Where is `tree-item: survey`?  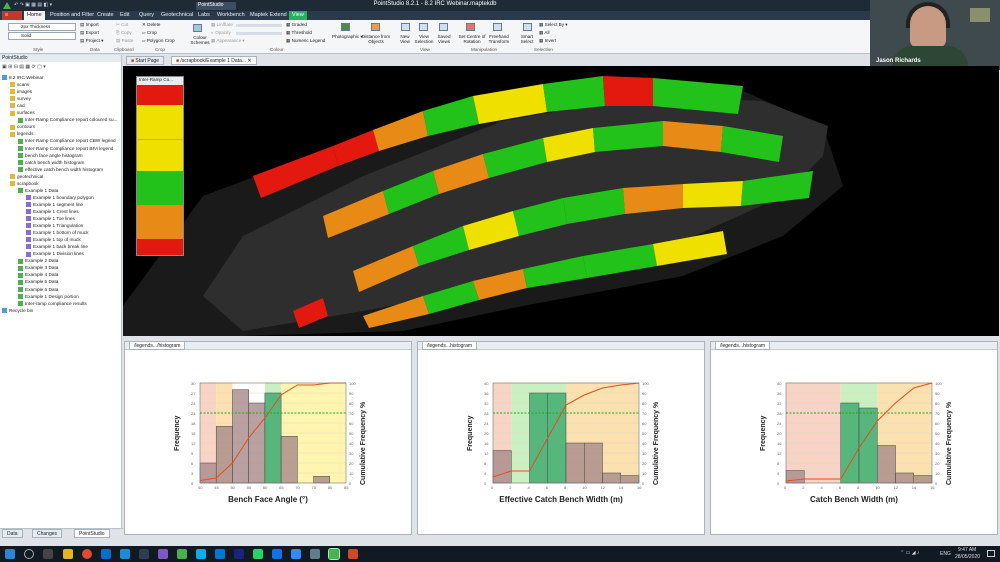
tree-item: survey is located at coordinates (20, 98).